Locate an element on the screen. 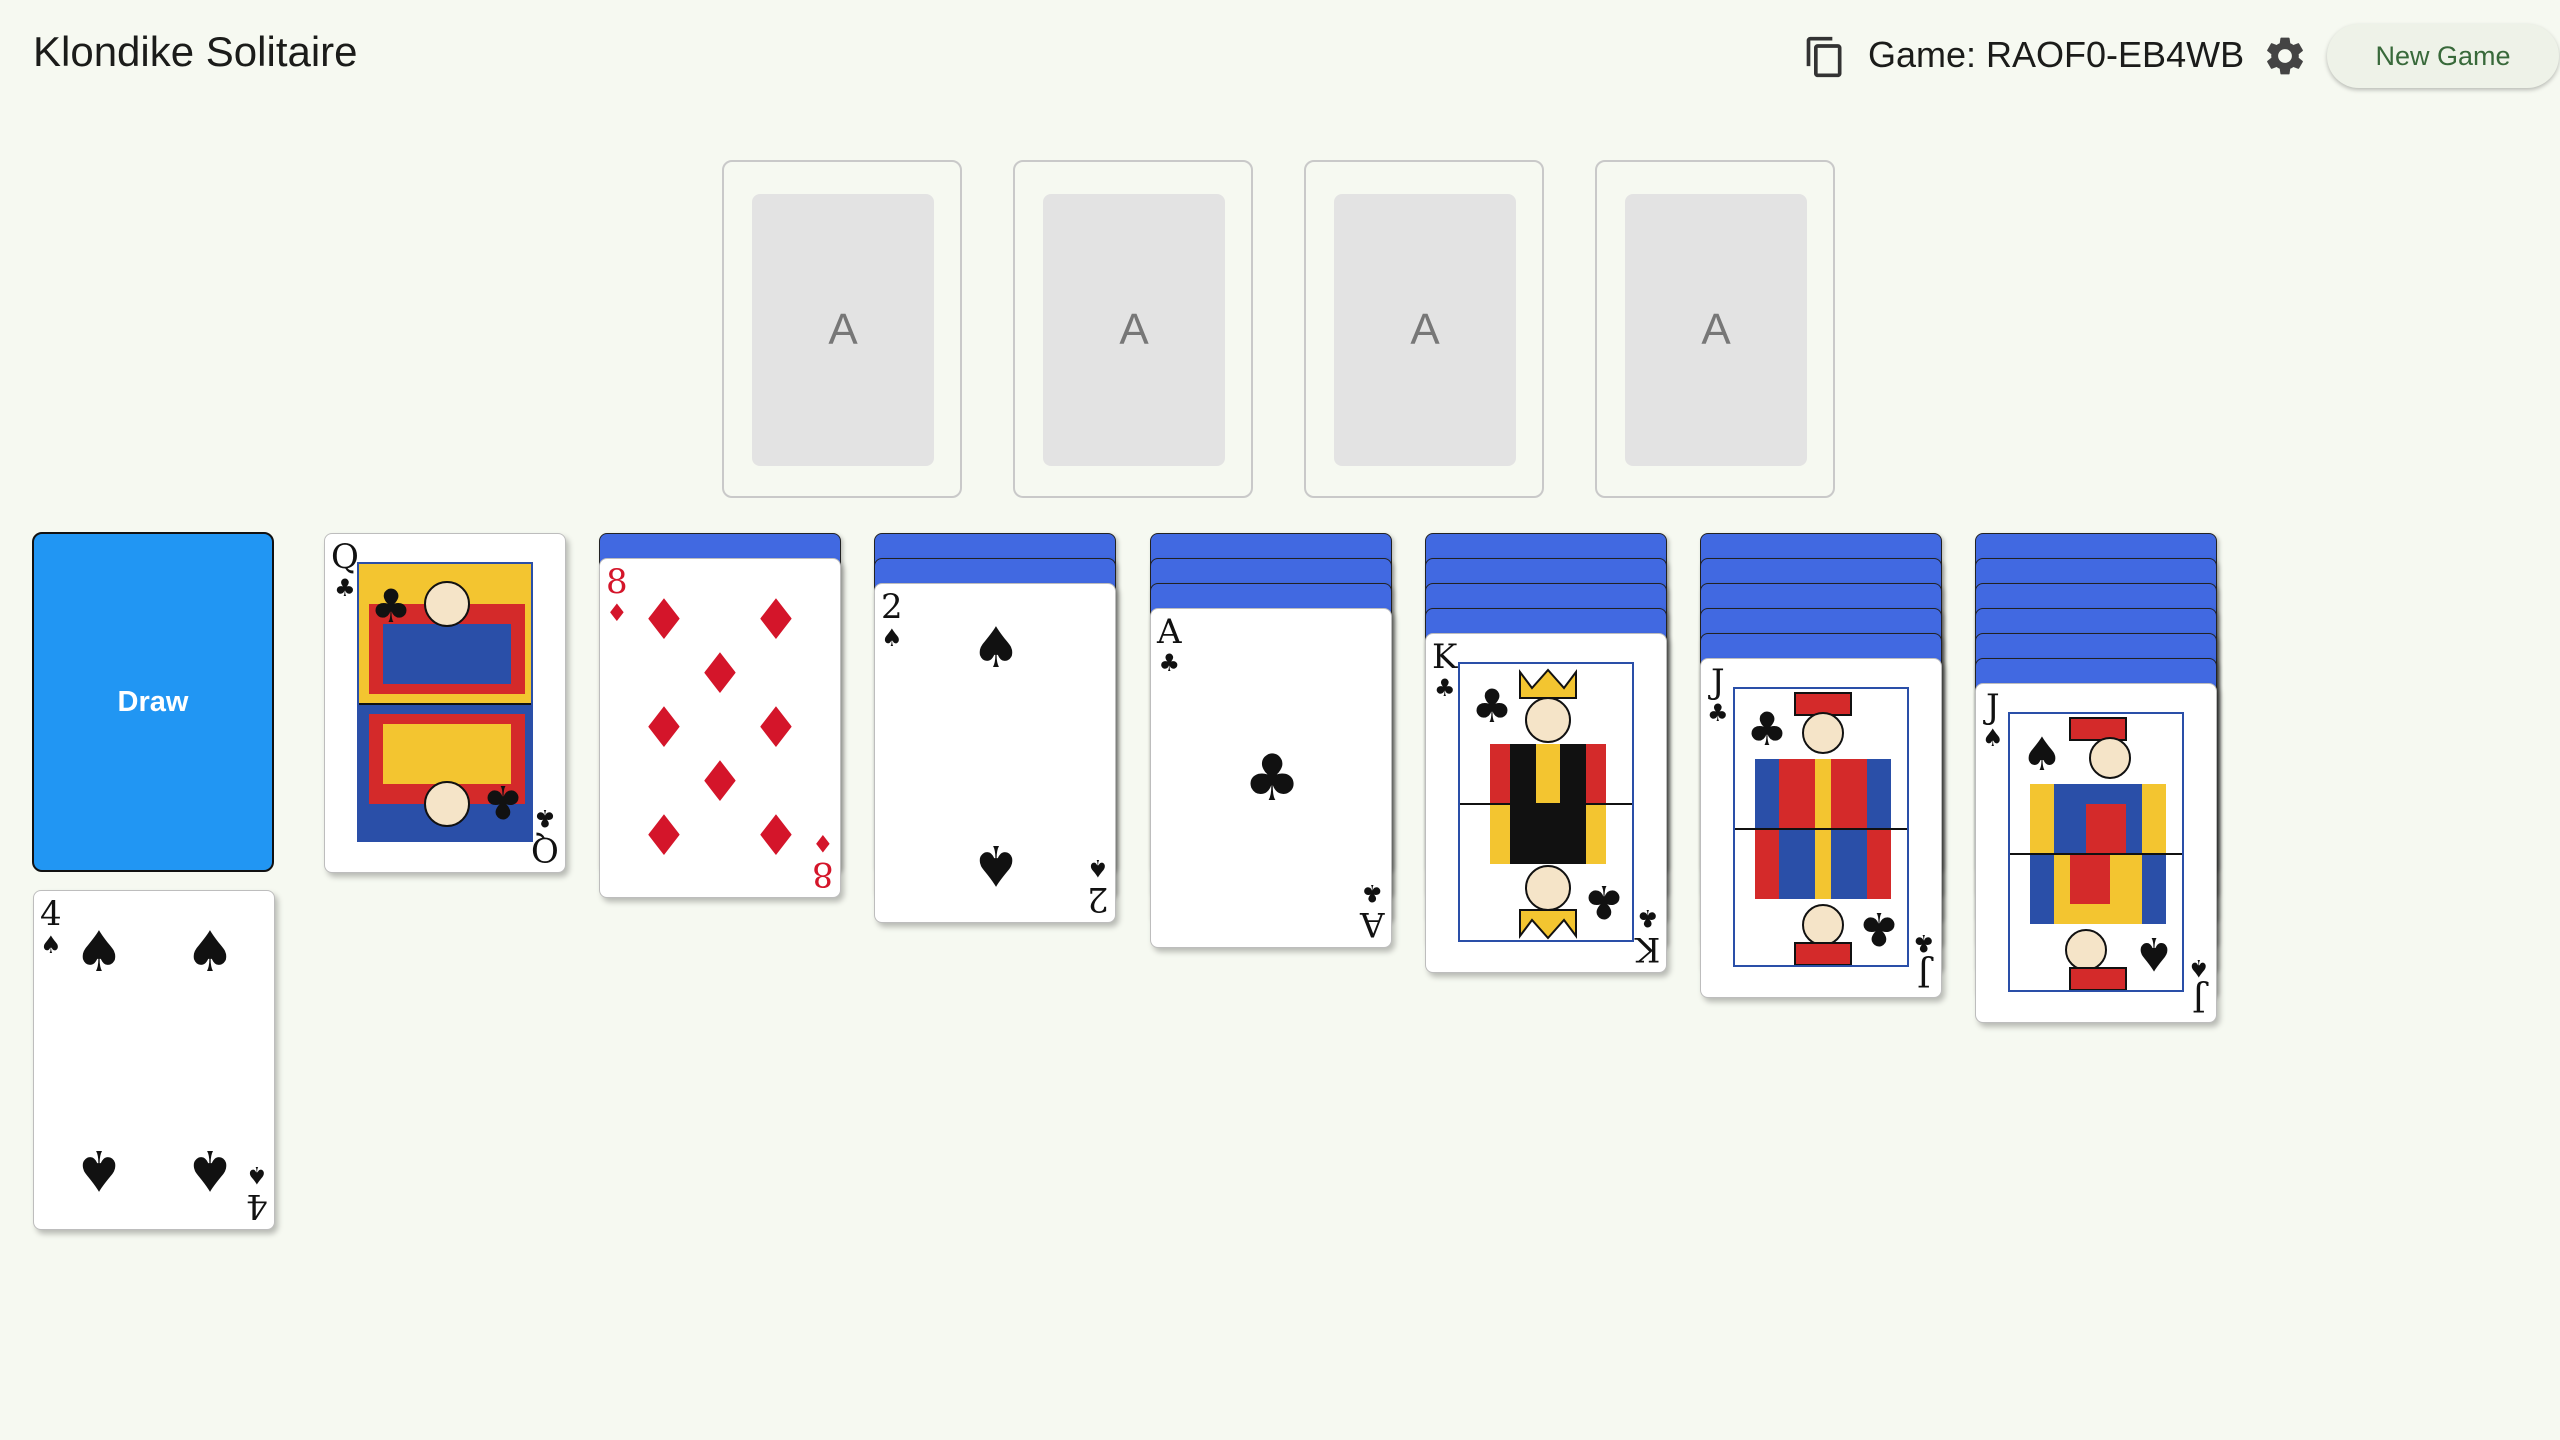  card-corner-bottom: 8 ♦ is located at coordinates (823, 861).